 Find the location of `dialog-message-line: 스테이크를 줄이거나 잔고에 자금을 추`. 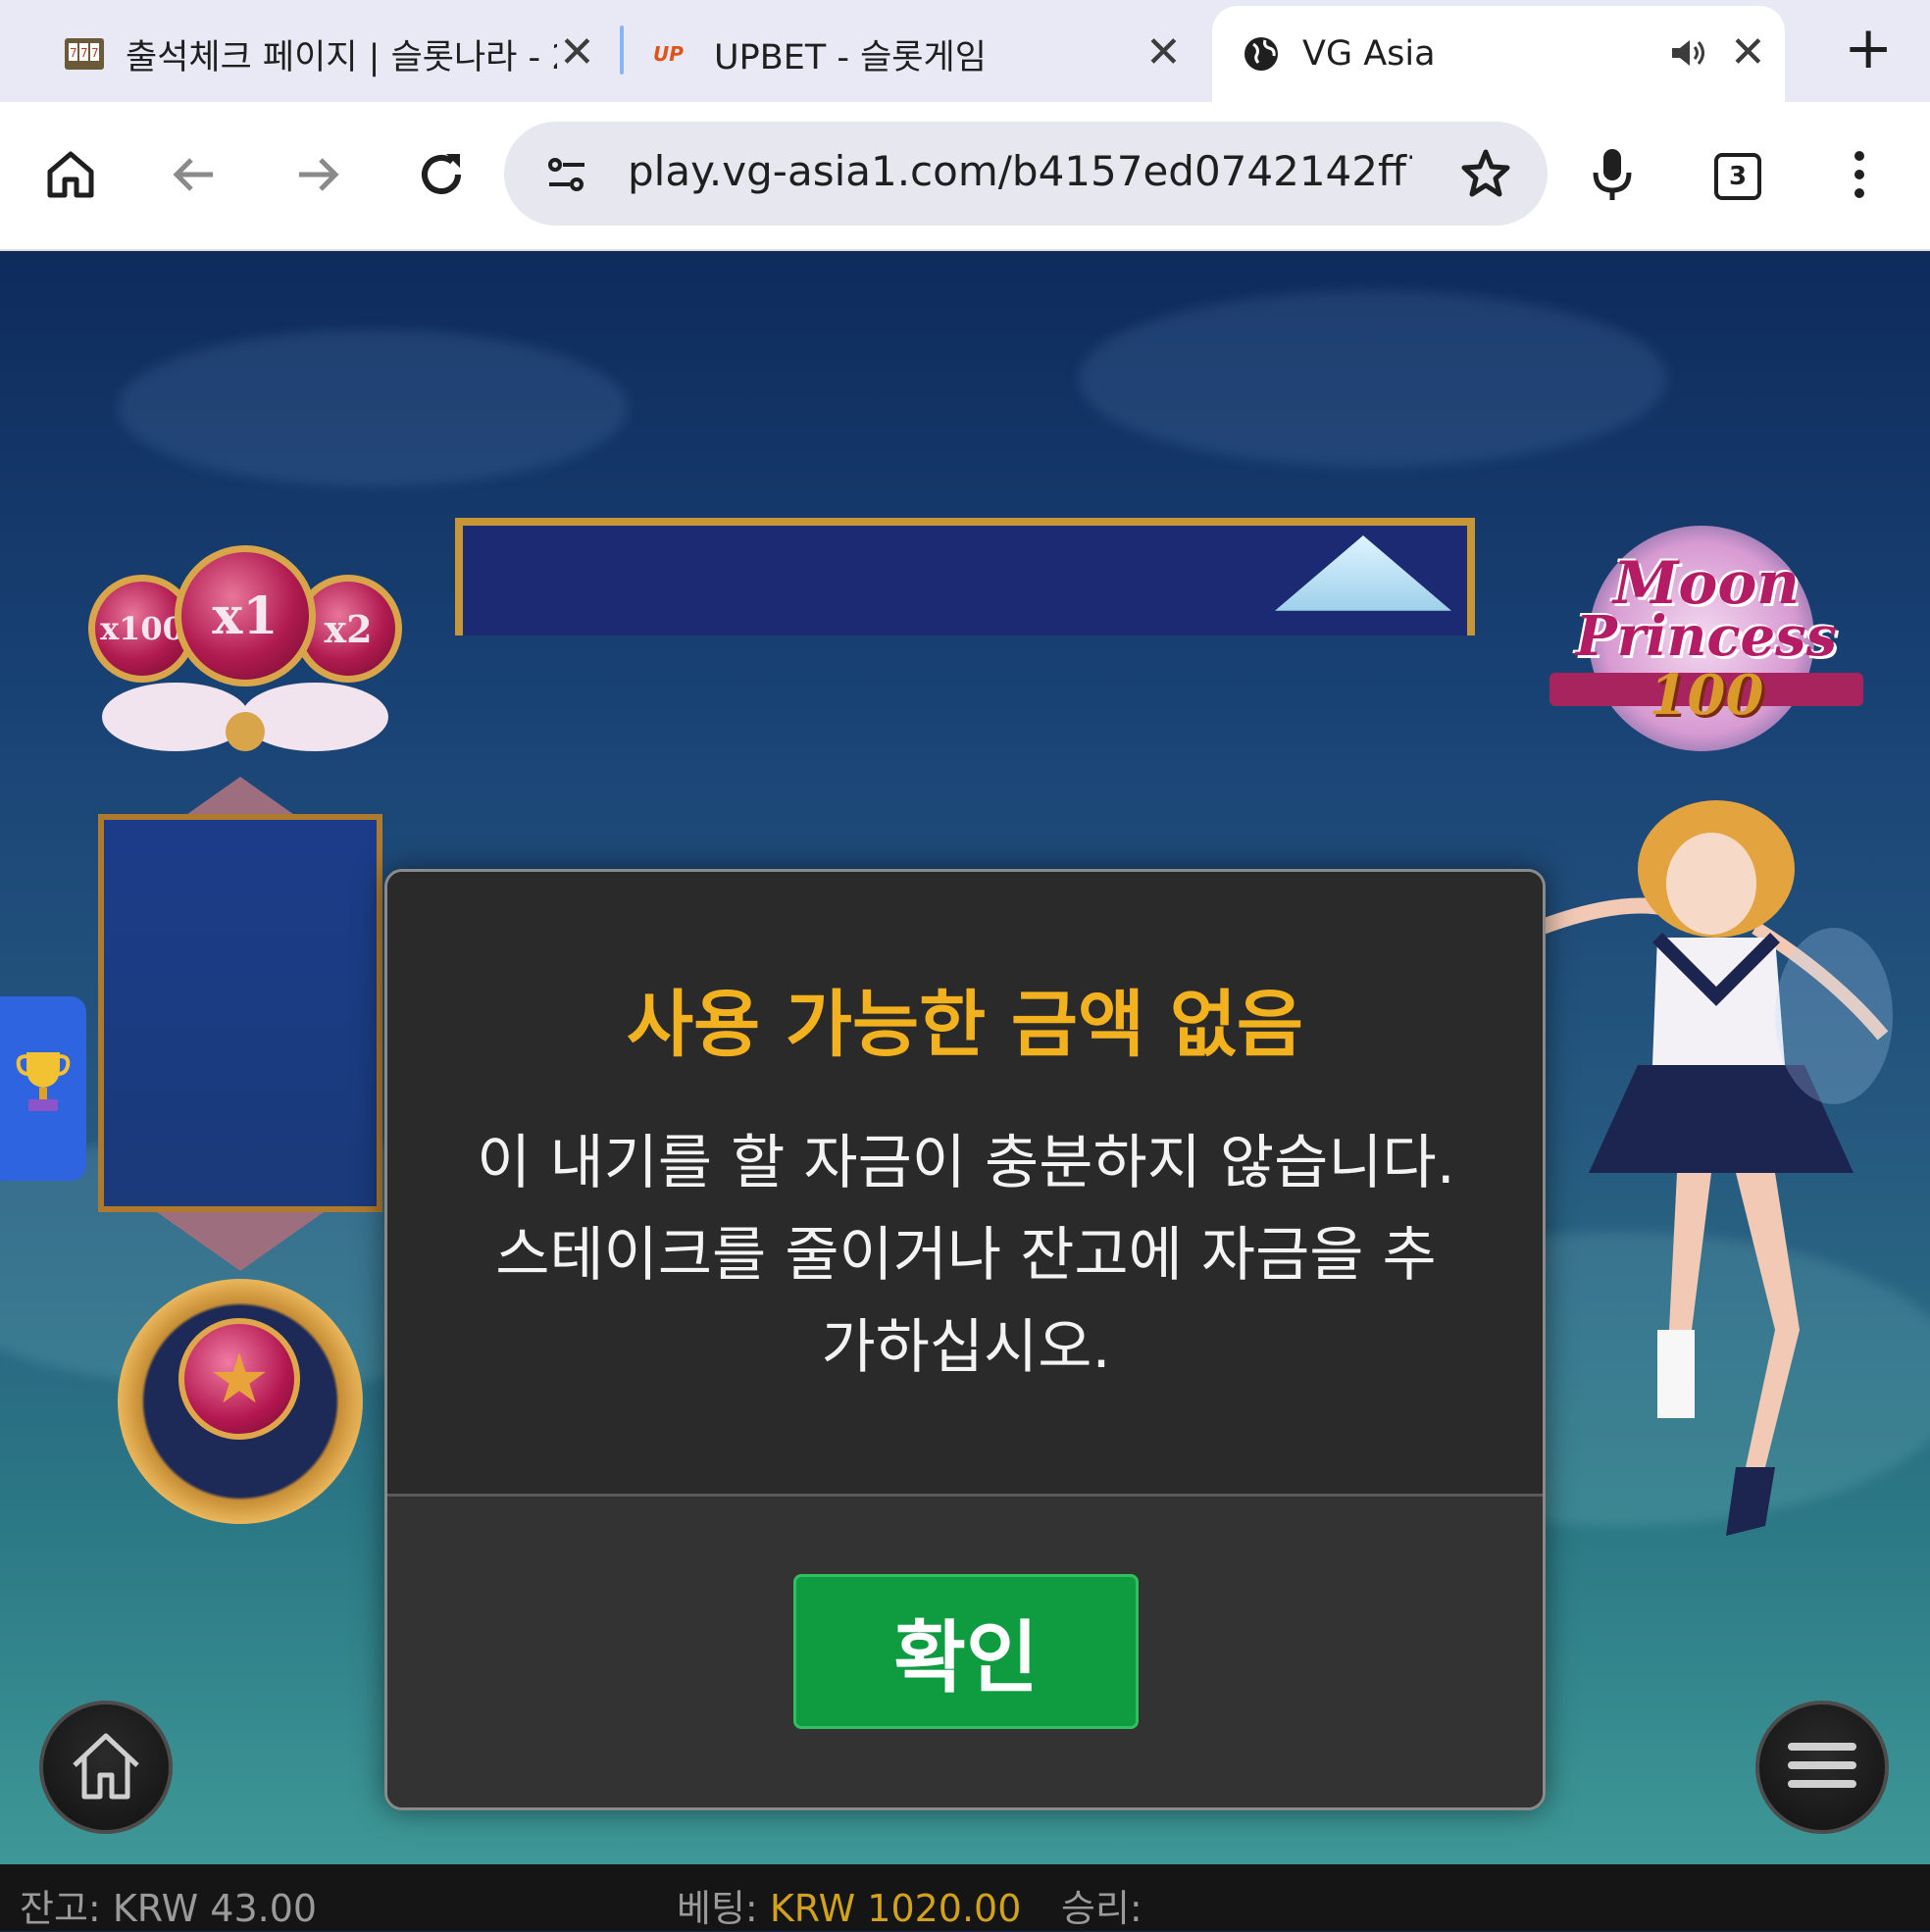

dialog-message-line: 스테이크를 줄이거나 잔고에 자금을 추 is located at coordinates (966, 1256).